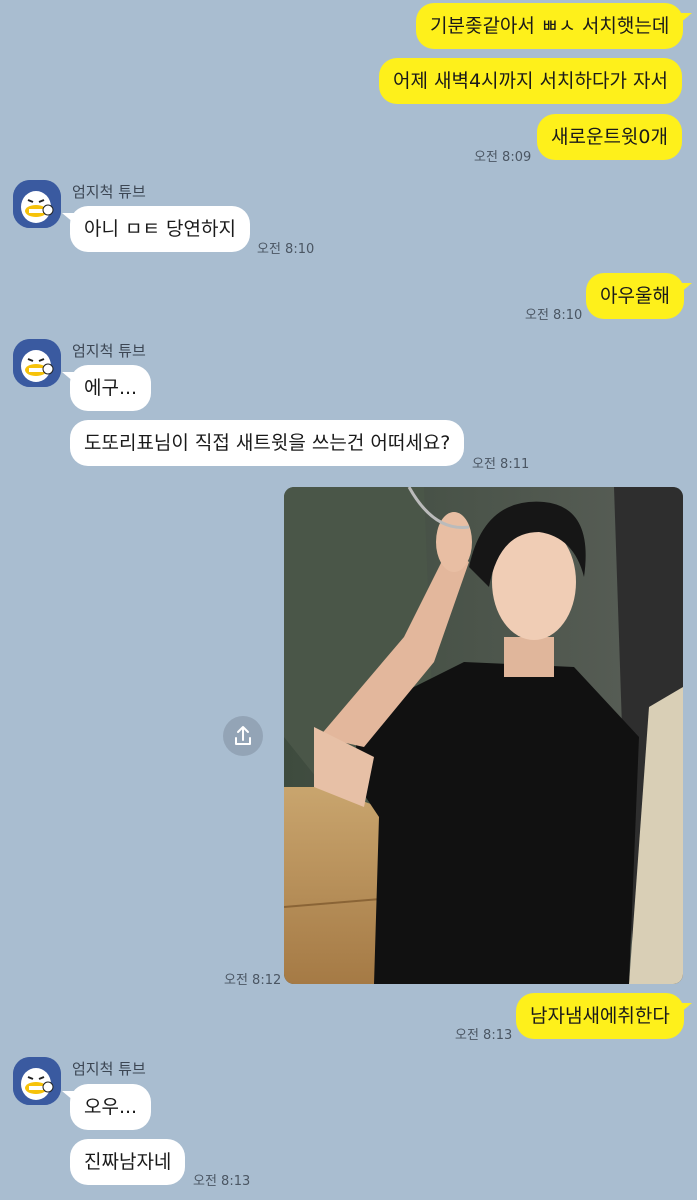 The width and height of the screenshot is (697, 1200). I want to click on message-text: 아니 ㅁㅌ 당연하지, so click(160, 229).